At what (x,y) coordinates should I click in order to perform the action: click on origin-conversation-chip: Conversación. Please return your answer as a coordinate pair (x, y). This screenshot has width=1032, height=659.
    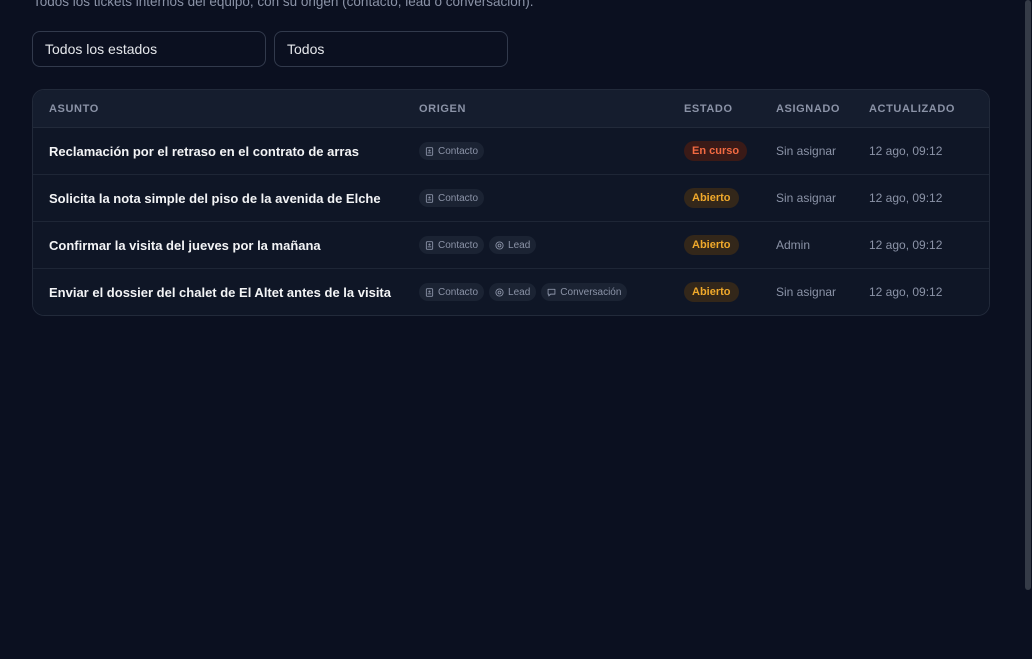
    Looking at the image, I should click on (584, 292).